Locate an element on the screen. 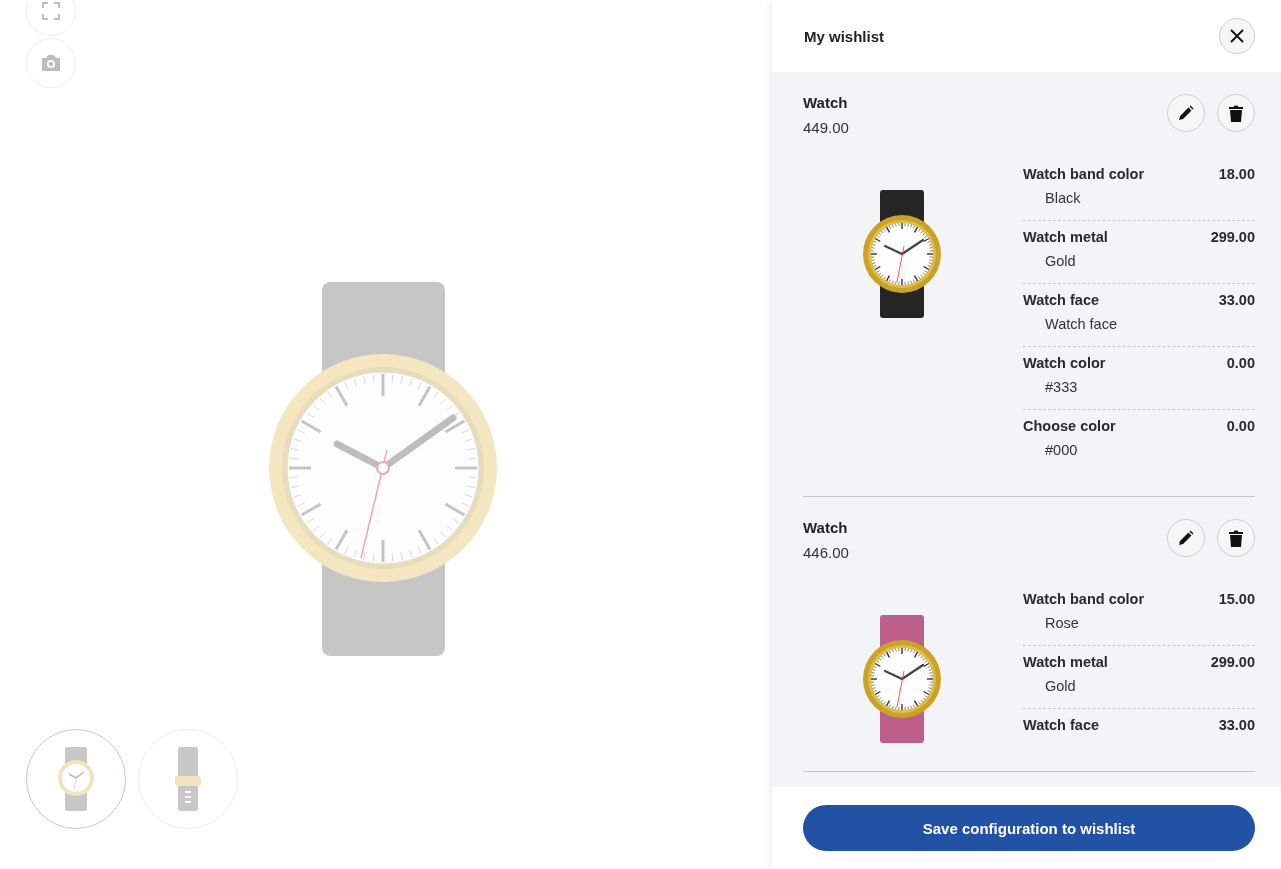 The height and width of the screenshot is (869, 1281). close-icon is located at coordinates (1237, 36).